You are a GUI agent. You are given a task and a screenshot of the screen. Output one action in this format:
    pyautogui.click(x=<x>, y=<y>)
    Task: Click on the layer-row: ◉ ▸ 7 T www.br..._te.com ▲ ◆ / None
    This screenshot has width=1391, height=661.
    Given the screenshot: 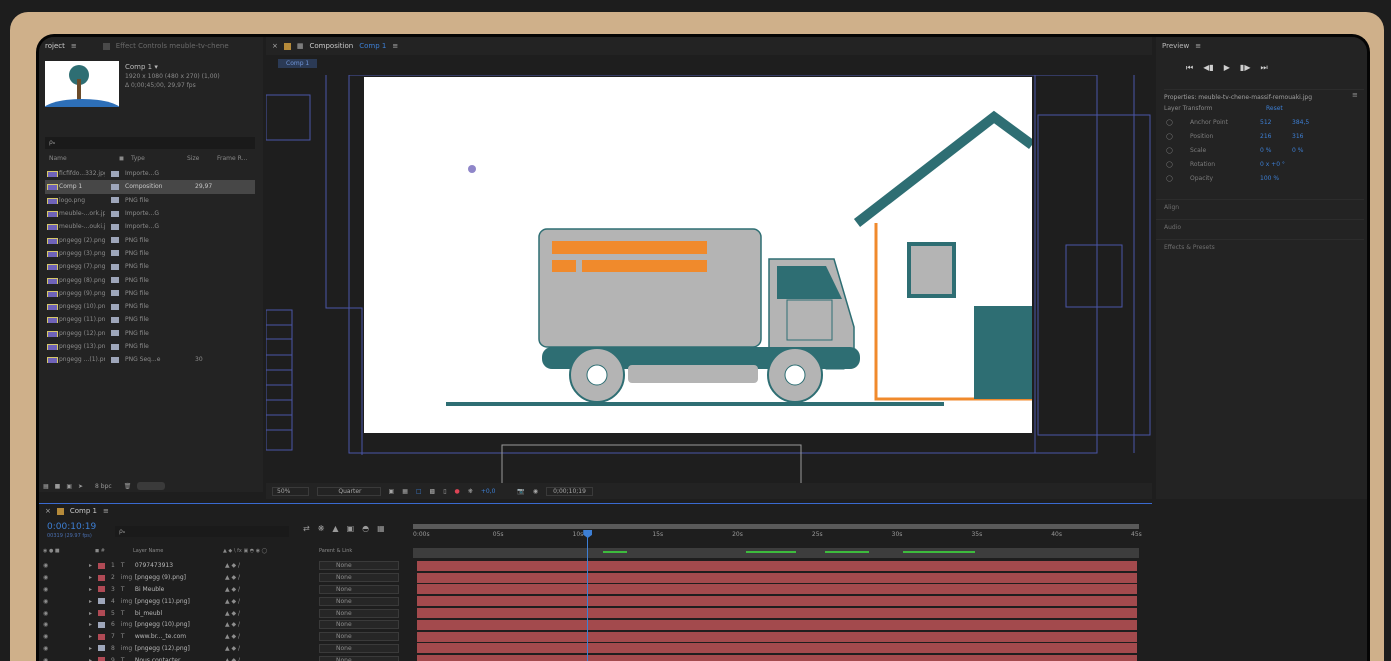 What is the action you would take?
    pyautogui.click(x=594, y=637)
    